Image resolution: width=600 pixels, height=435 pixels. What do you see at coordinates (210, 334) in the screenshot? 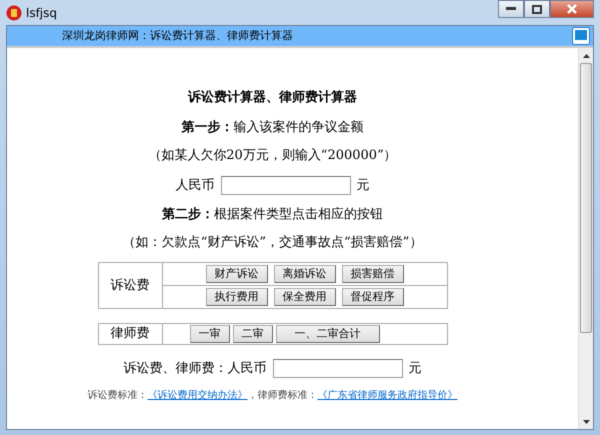
I see `fee-button: 一审` at bounding box center [210, 334].